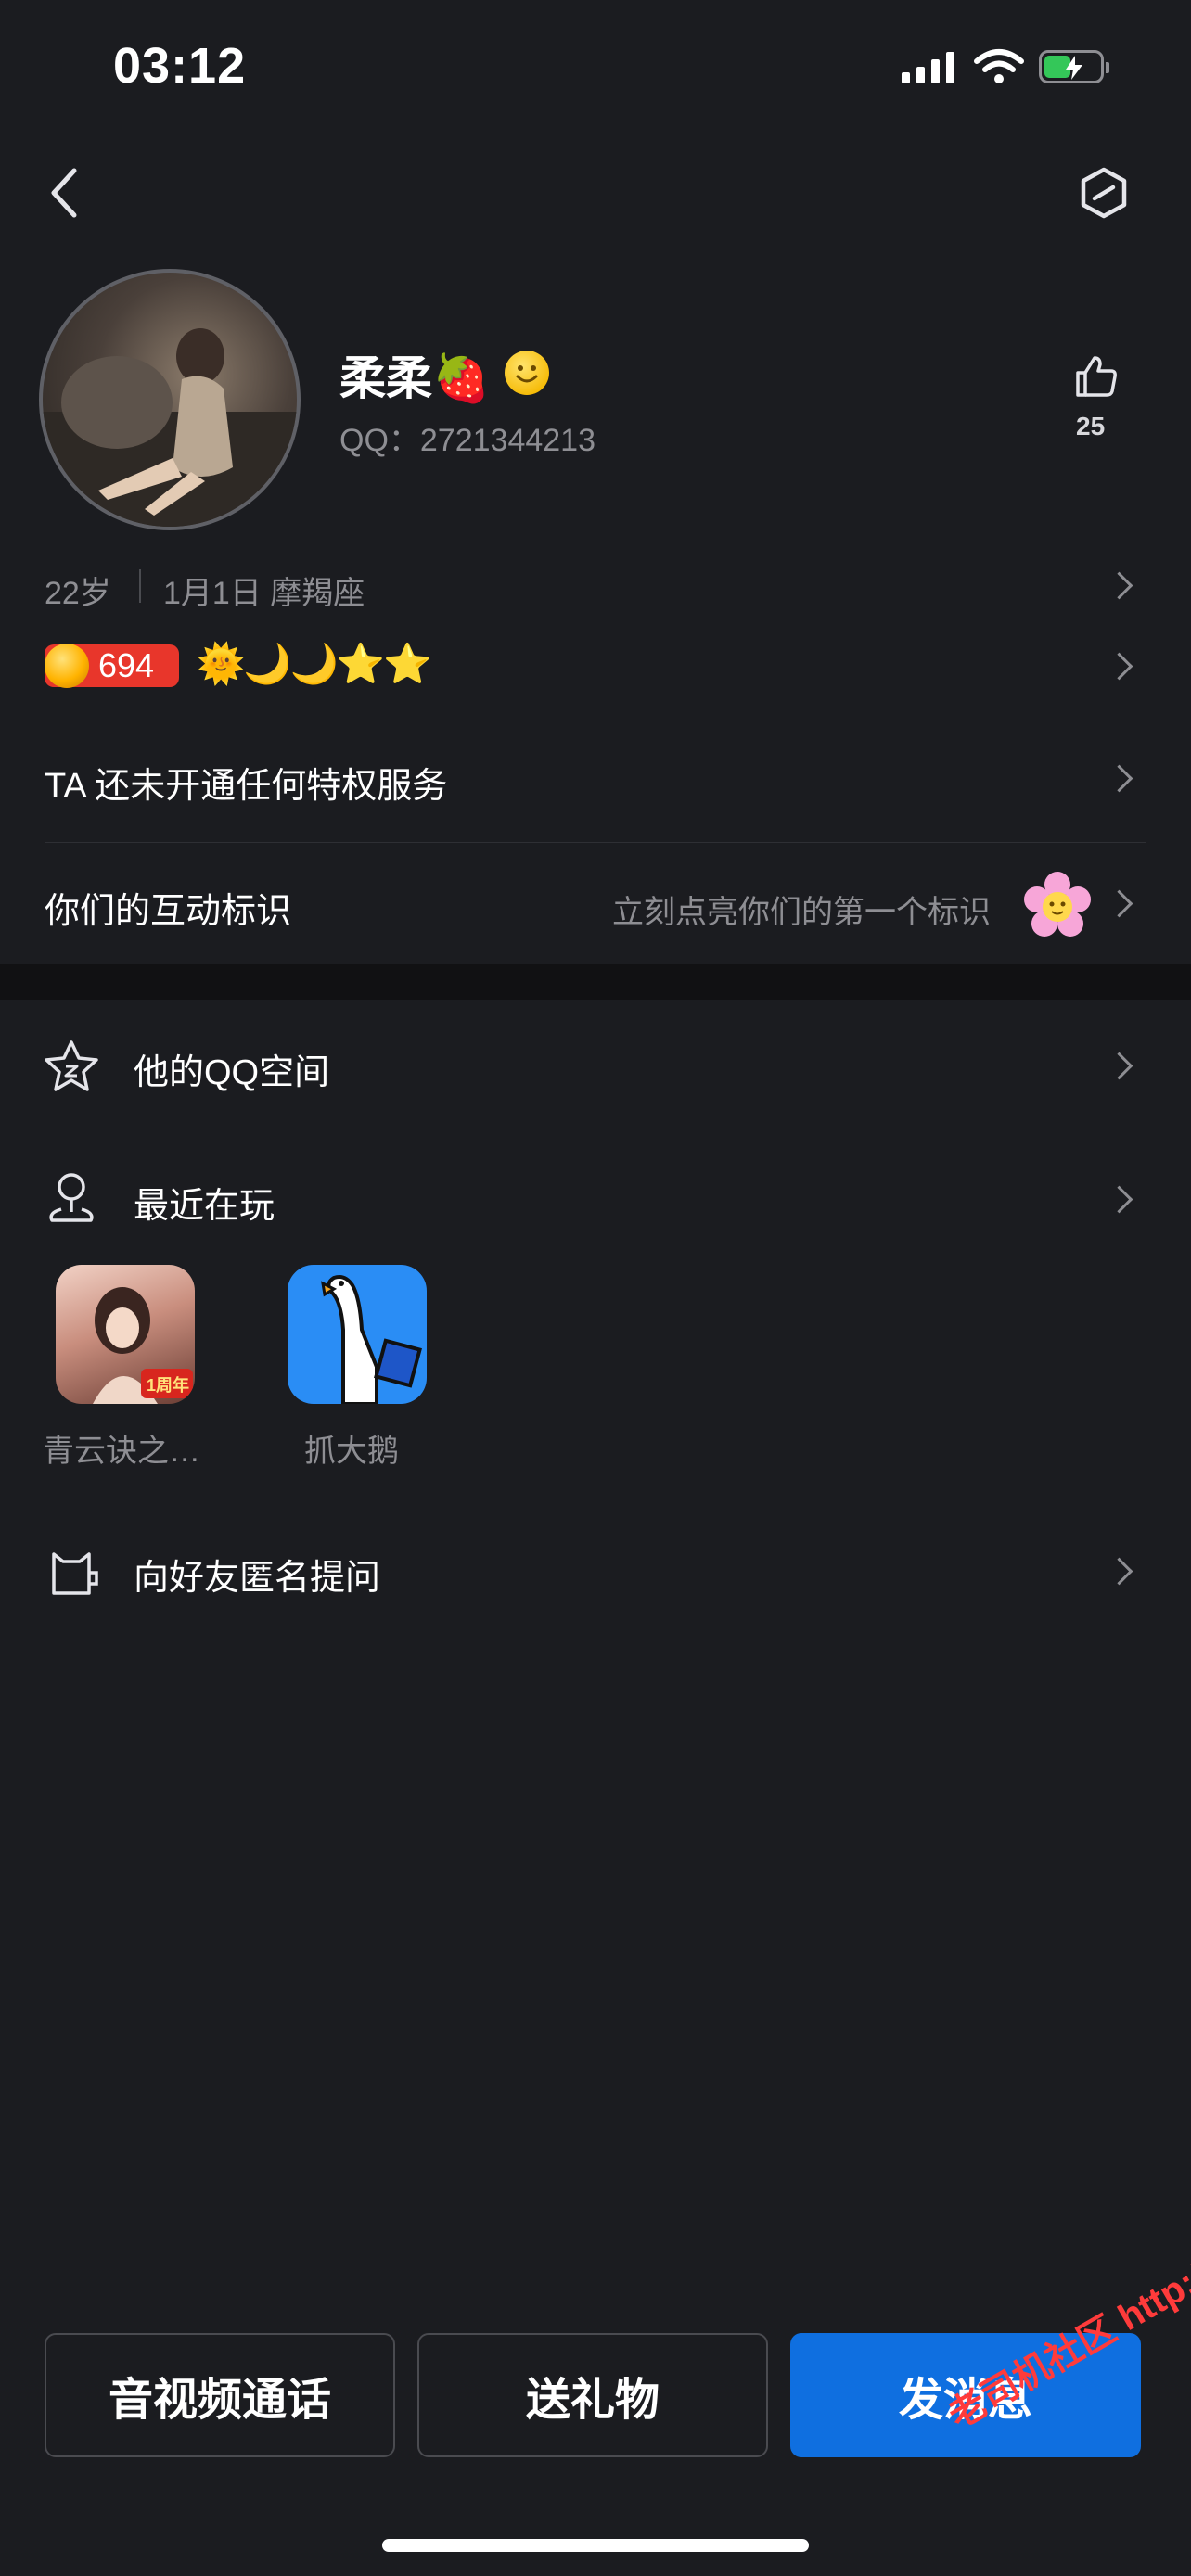 This screenshot has height=2576, width=1191. I want to click on qzone-star-icon, so click(71, 1065).